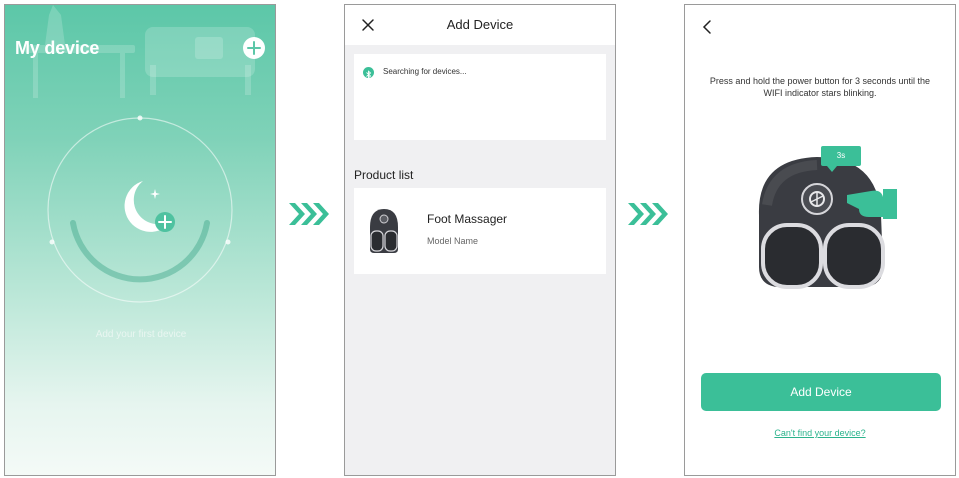  What do you see at coordinates (821, 392) in the screenshot?
I see `add-device-button: Add Device` at bounding box center [821, 392].